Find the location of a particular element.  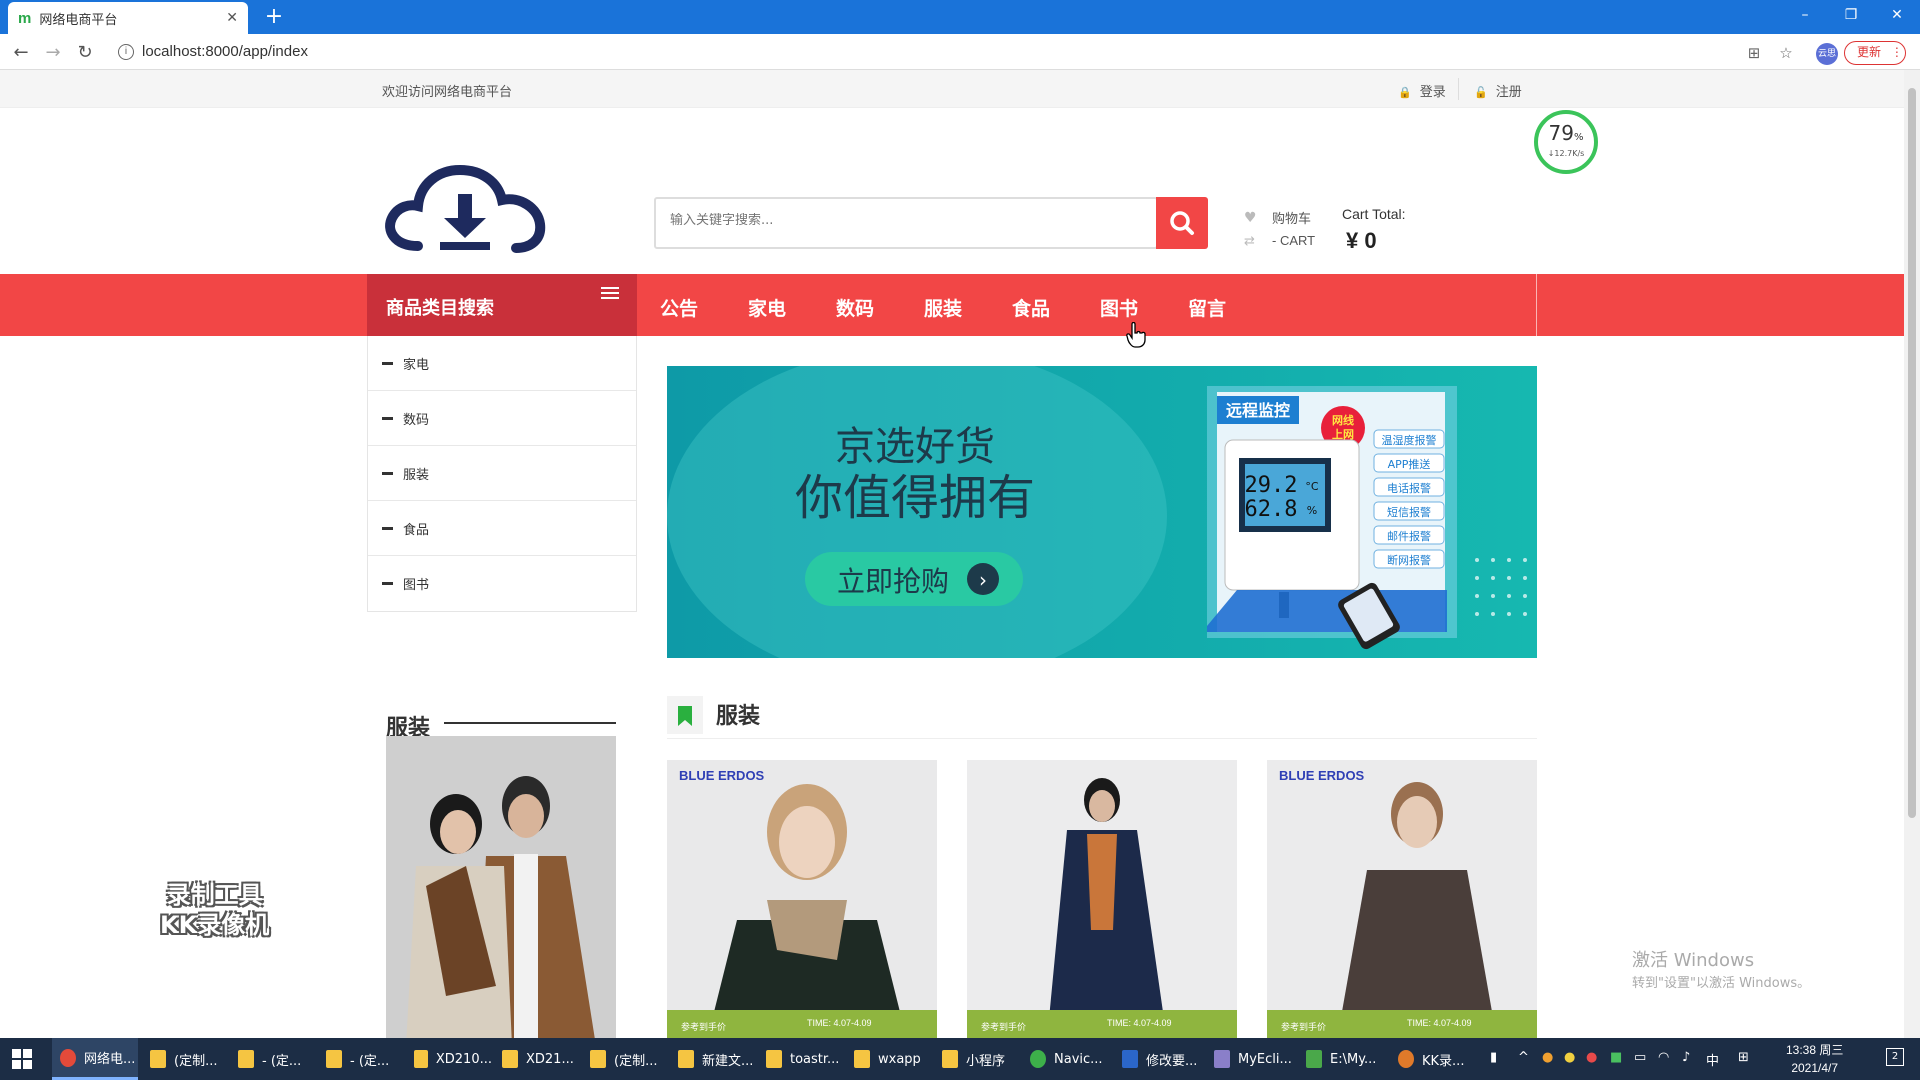

notification-icon: 2 is located at coordinates (1895, 1057).